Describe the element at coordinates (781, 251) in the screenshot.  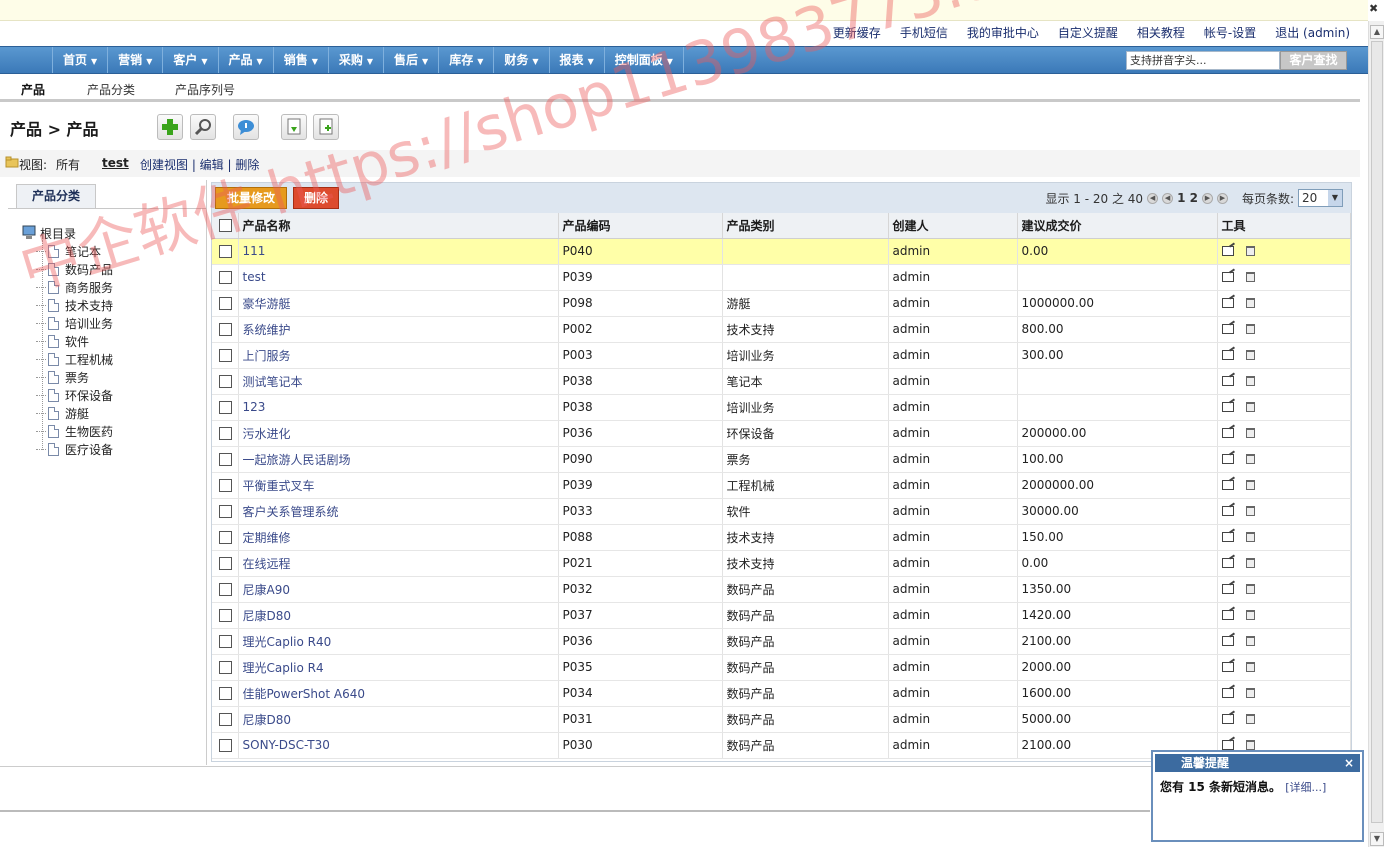
I see `table-row: 111 P040 admin 0.00` at that location.